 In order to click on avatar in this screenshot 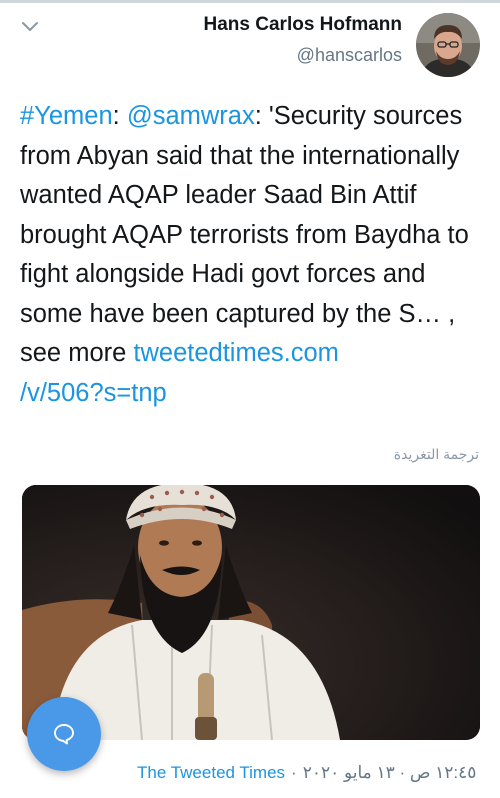, I will do `click(448, 45)`.